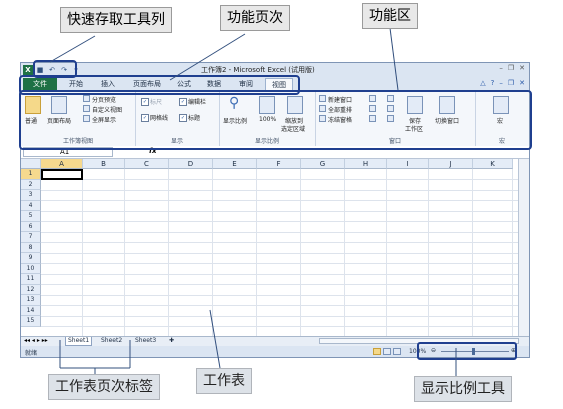 Image resolution: width=563 pixels, height=409 pixels. Describe the element at coordinates (224, 381) in the screenshot. I see `callout-worksheet: 工作表` at that location.